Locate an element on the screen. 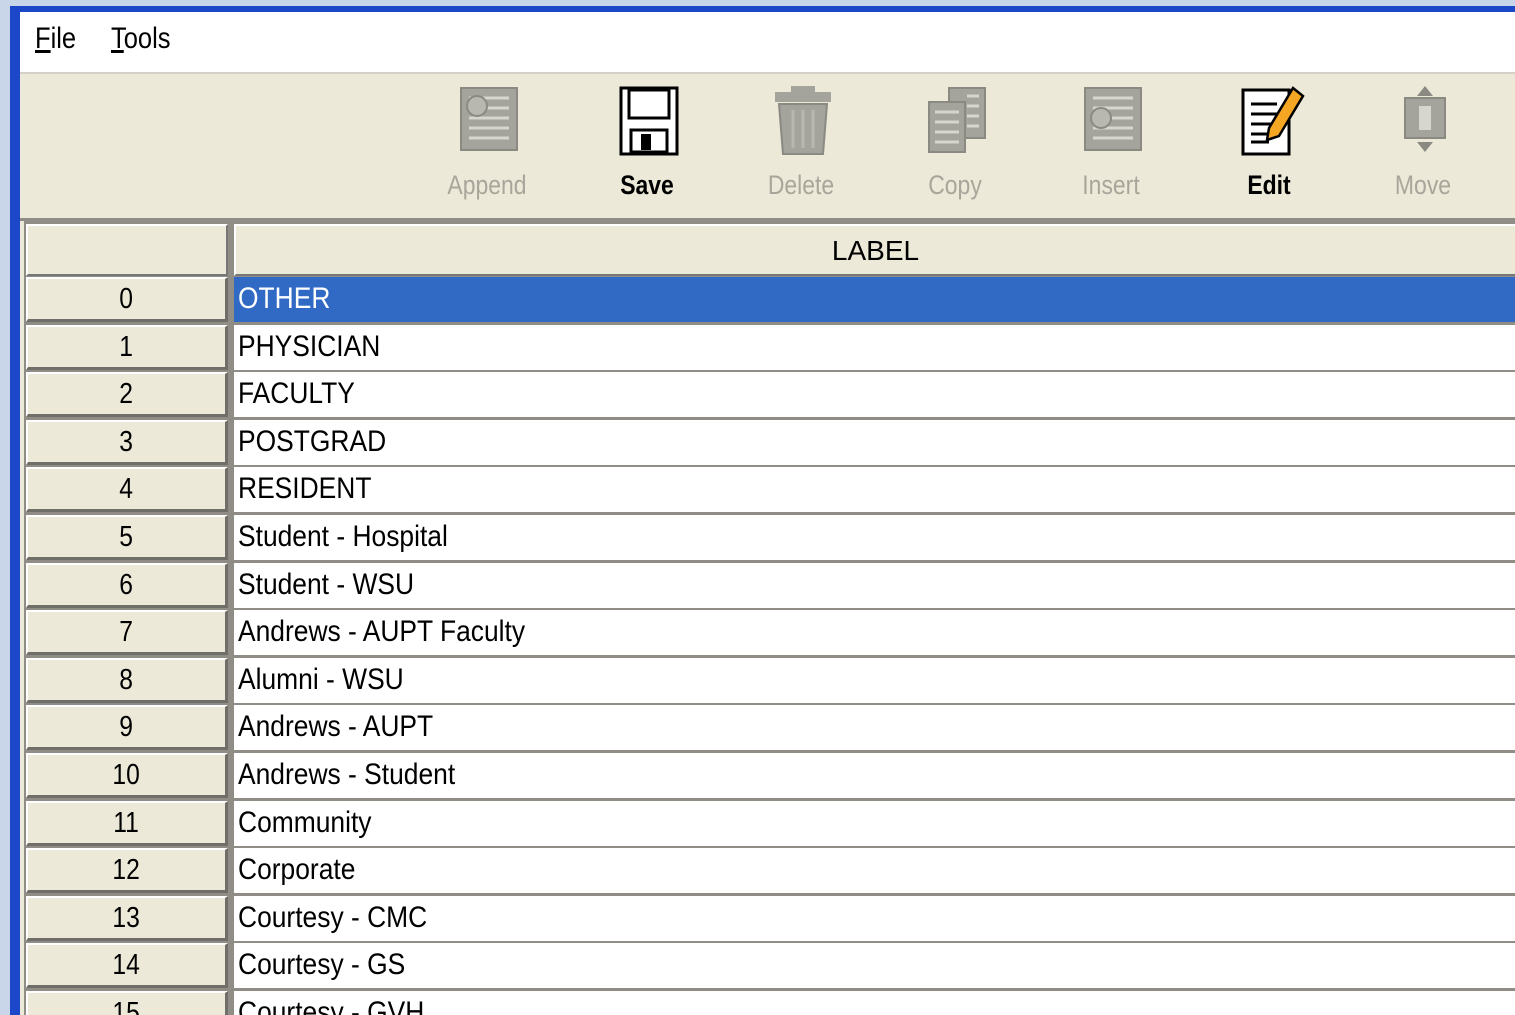 Image resolution: width=1515 pixels, height=1015 pixels. label-cell: Andrews - AUPT is located at coordinates (874, 728).